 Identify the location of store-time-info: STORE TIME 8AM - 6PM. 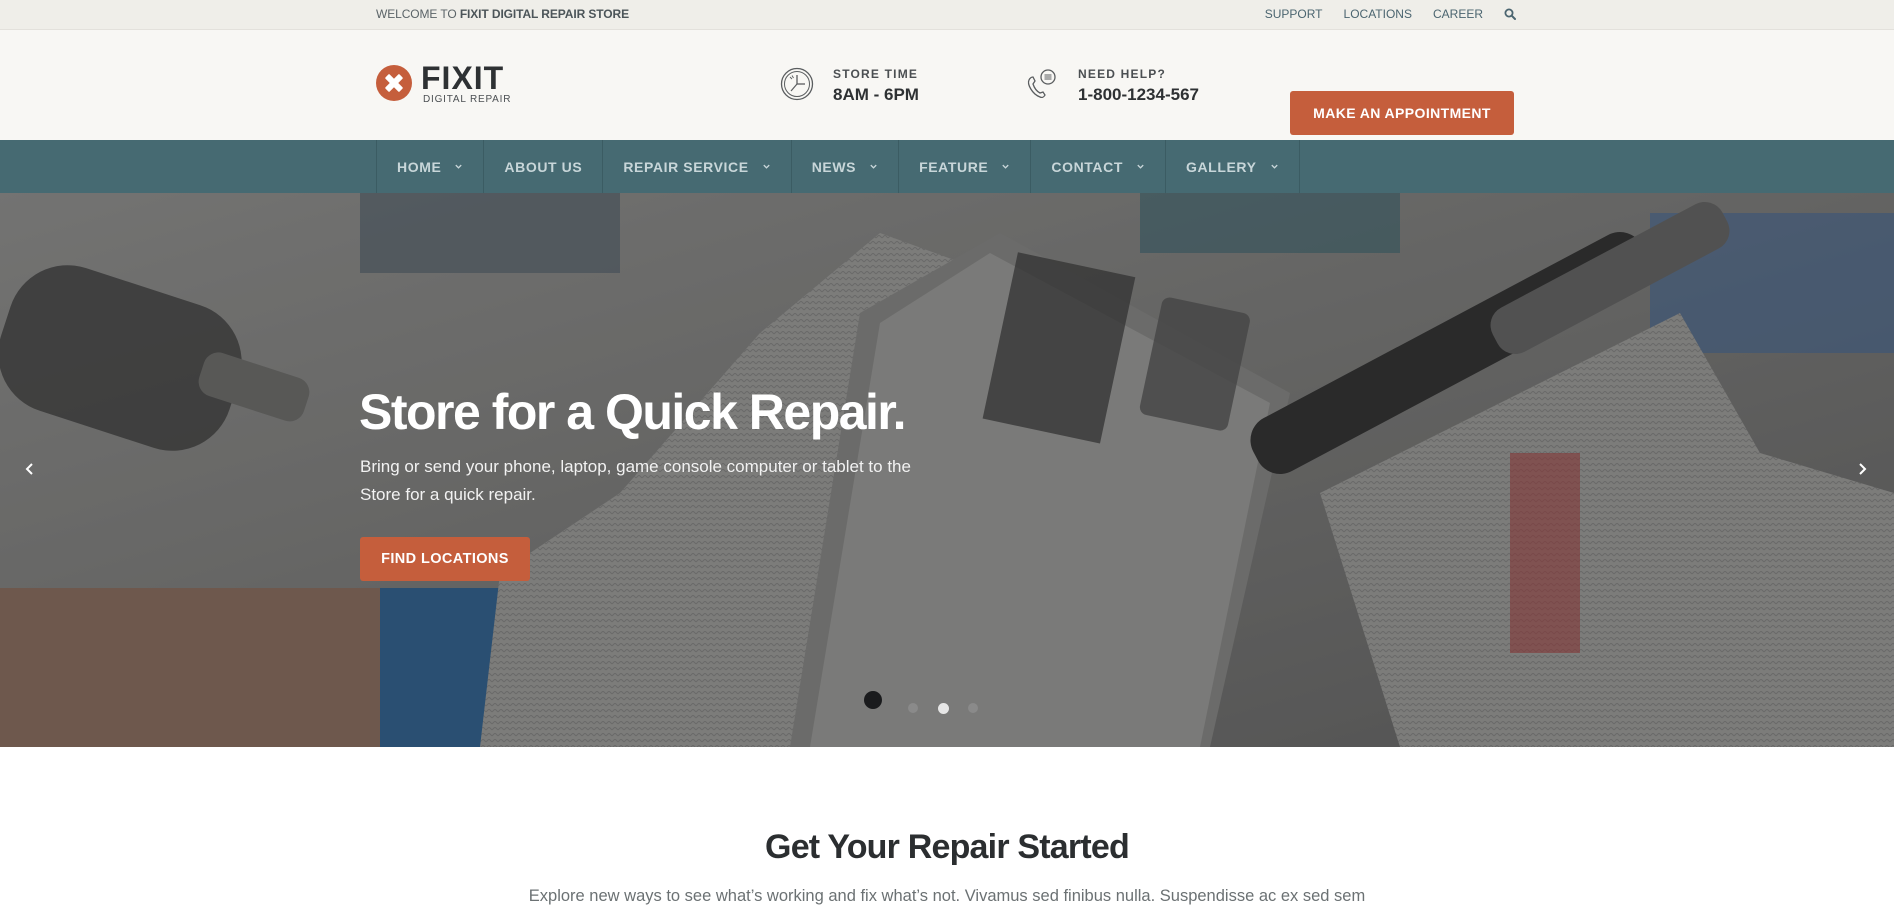
(849, 85).